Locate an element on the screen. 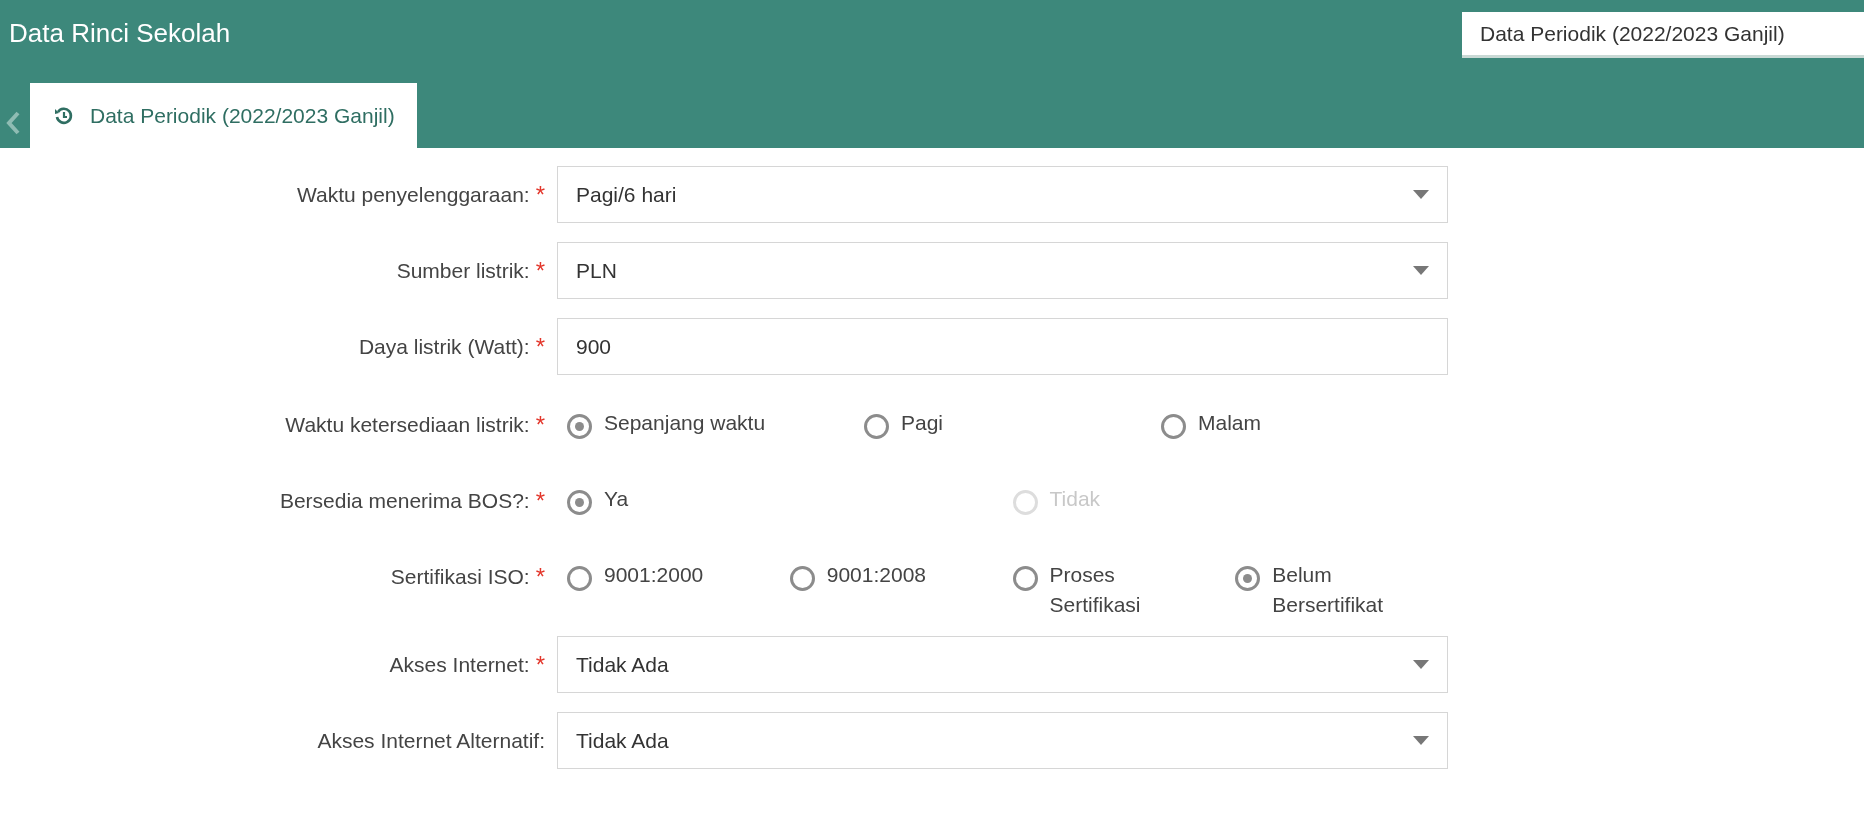 The width and height of the screenshot is (1864, 826). field-label: Sertifikasi ISO: is located at coordinates (460, 577).